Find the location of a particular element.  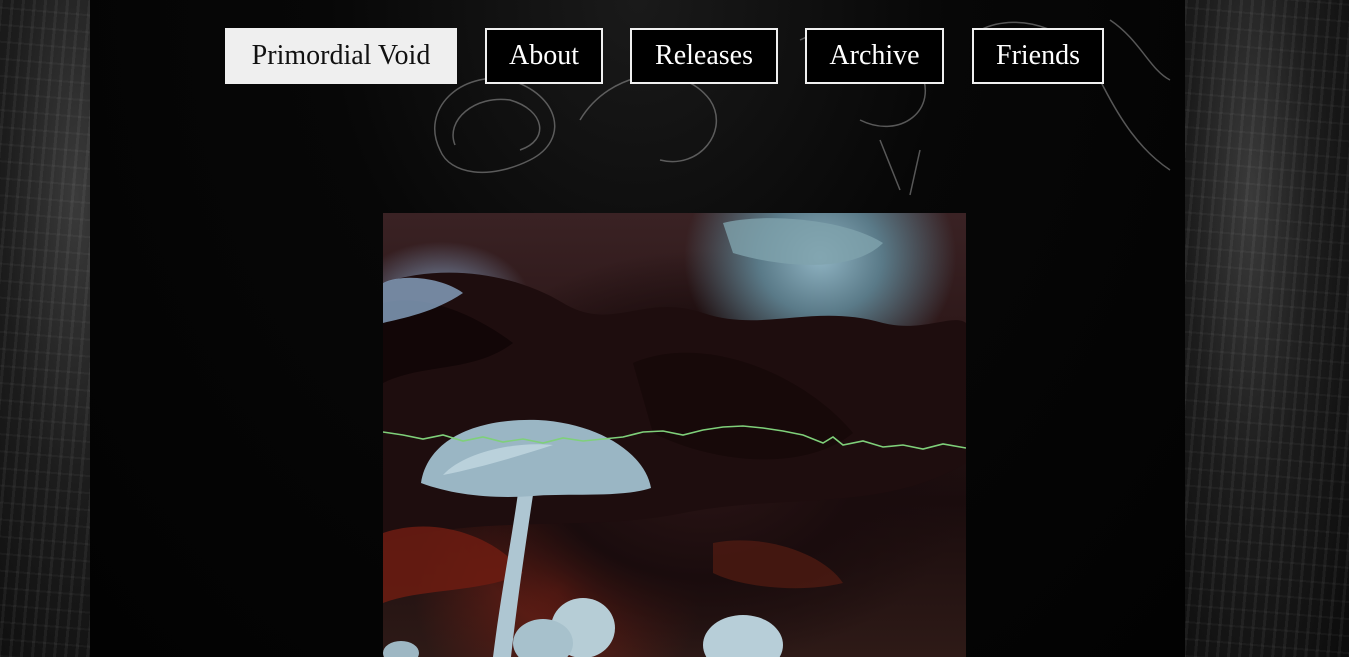

nav-item-about: About is located at coordinates (544, 56).